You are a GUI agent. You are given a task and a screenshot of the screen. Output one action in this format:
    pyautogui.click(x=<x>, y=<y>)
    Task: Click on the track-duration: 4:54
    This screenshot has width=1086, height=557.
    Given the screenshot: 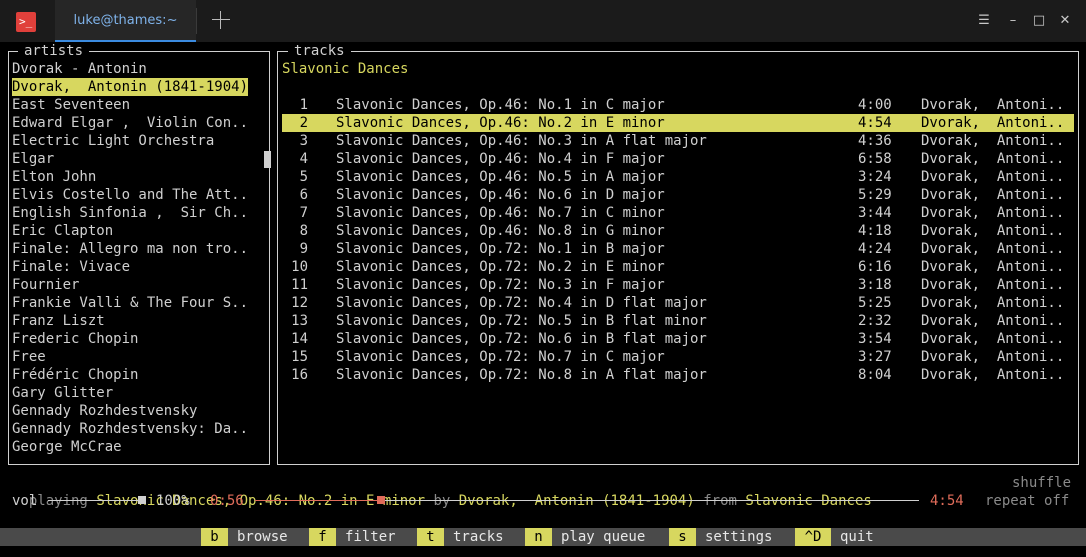 What is the action you would take?
    pyautogui.click(x=875, y=123)
    